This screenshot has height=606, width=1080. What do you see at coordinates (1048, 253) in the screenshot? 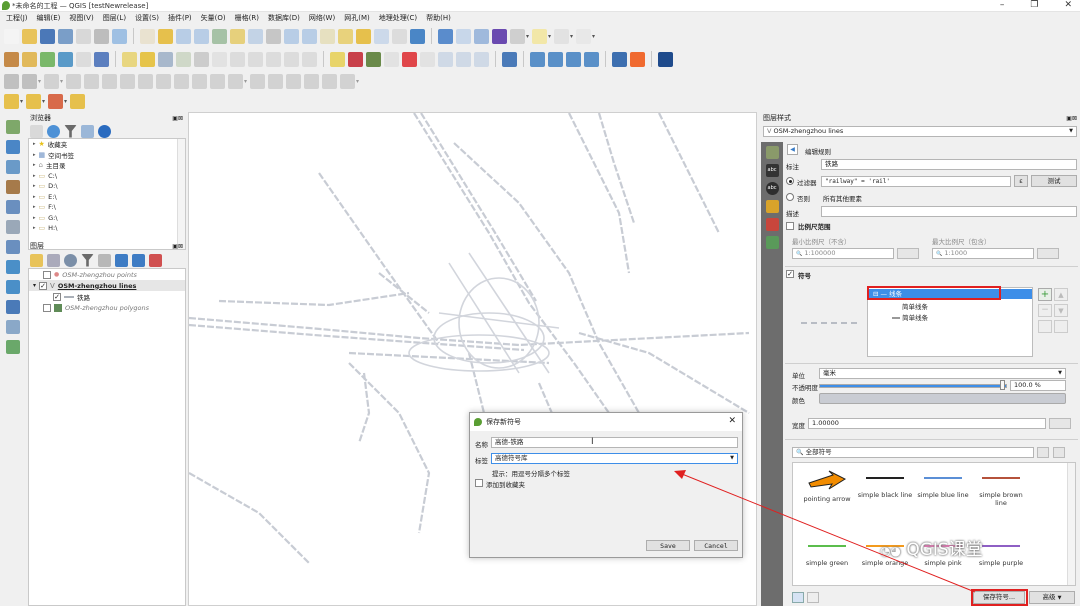
I see `current-scale-button` at bounding box center [1048, 253].